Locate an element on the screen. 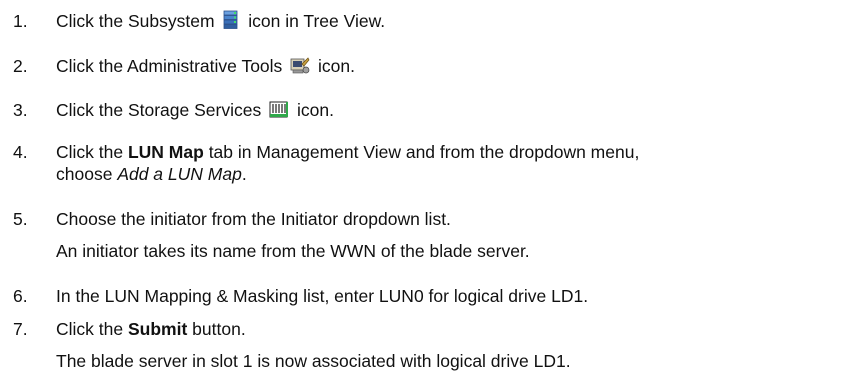 Image resolution: width=855 pixels, height=374 pixels. lun-map-tab-name: LUN Map is located at coordinates (165, 152).